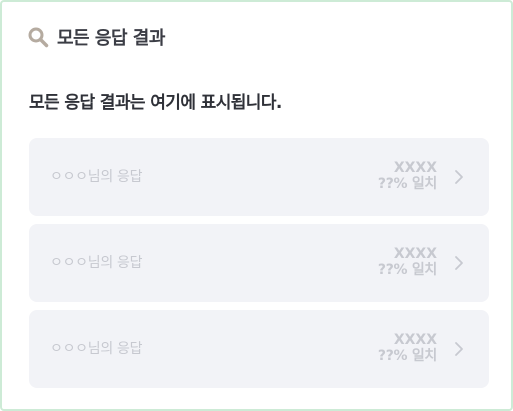  Describe the element at coordinates (38, 37) in the screenshot. I see `search-icon` at that location.